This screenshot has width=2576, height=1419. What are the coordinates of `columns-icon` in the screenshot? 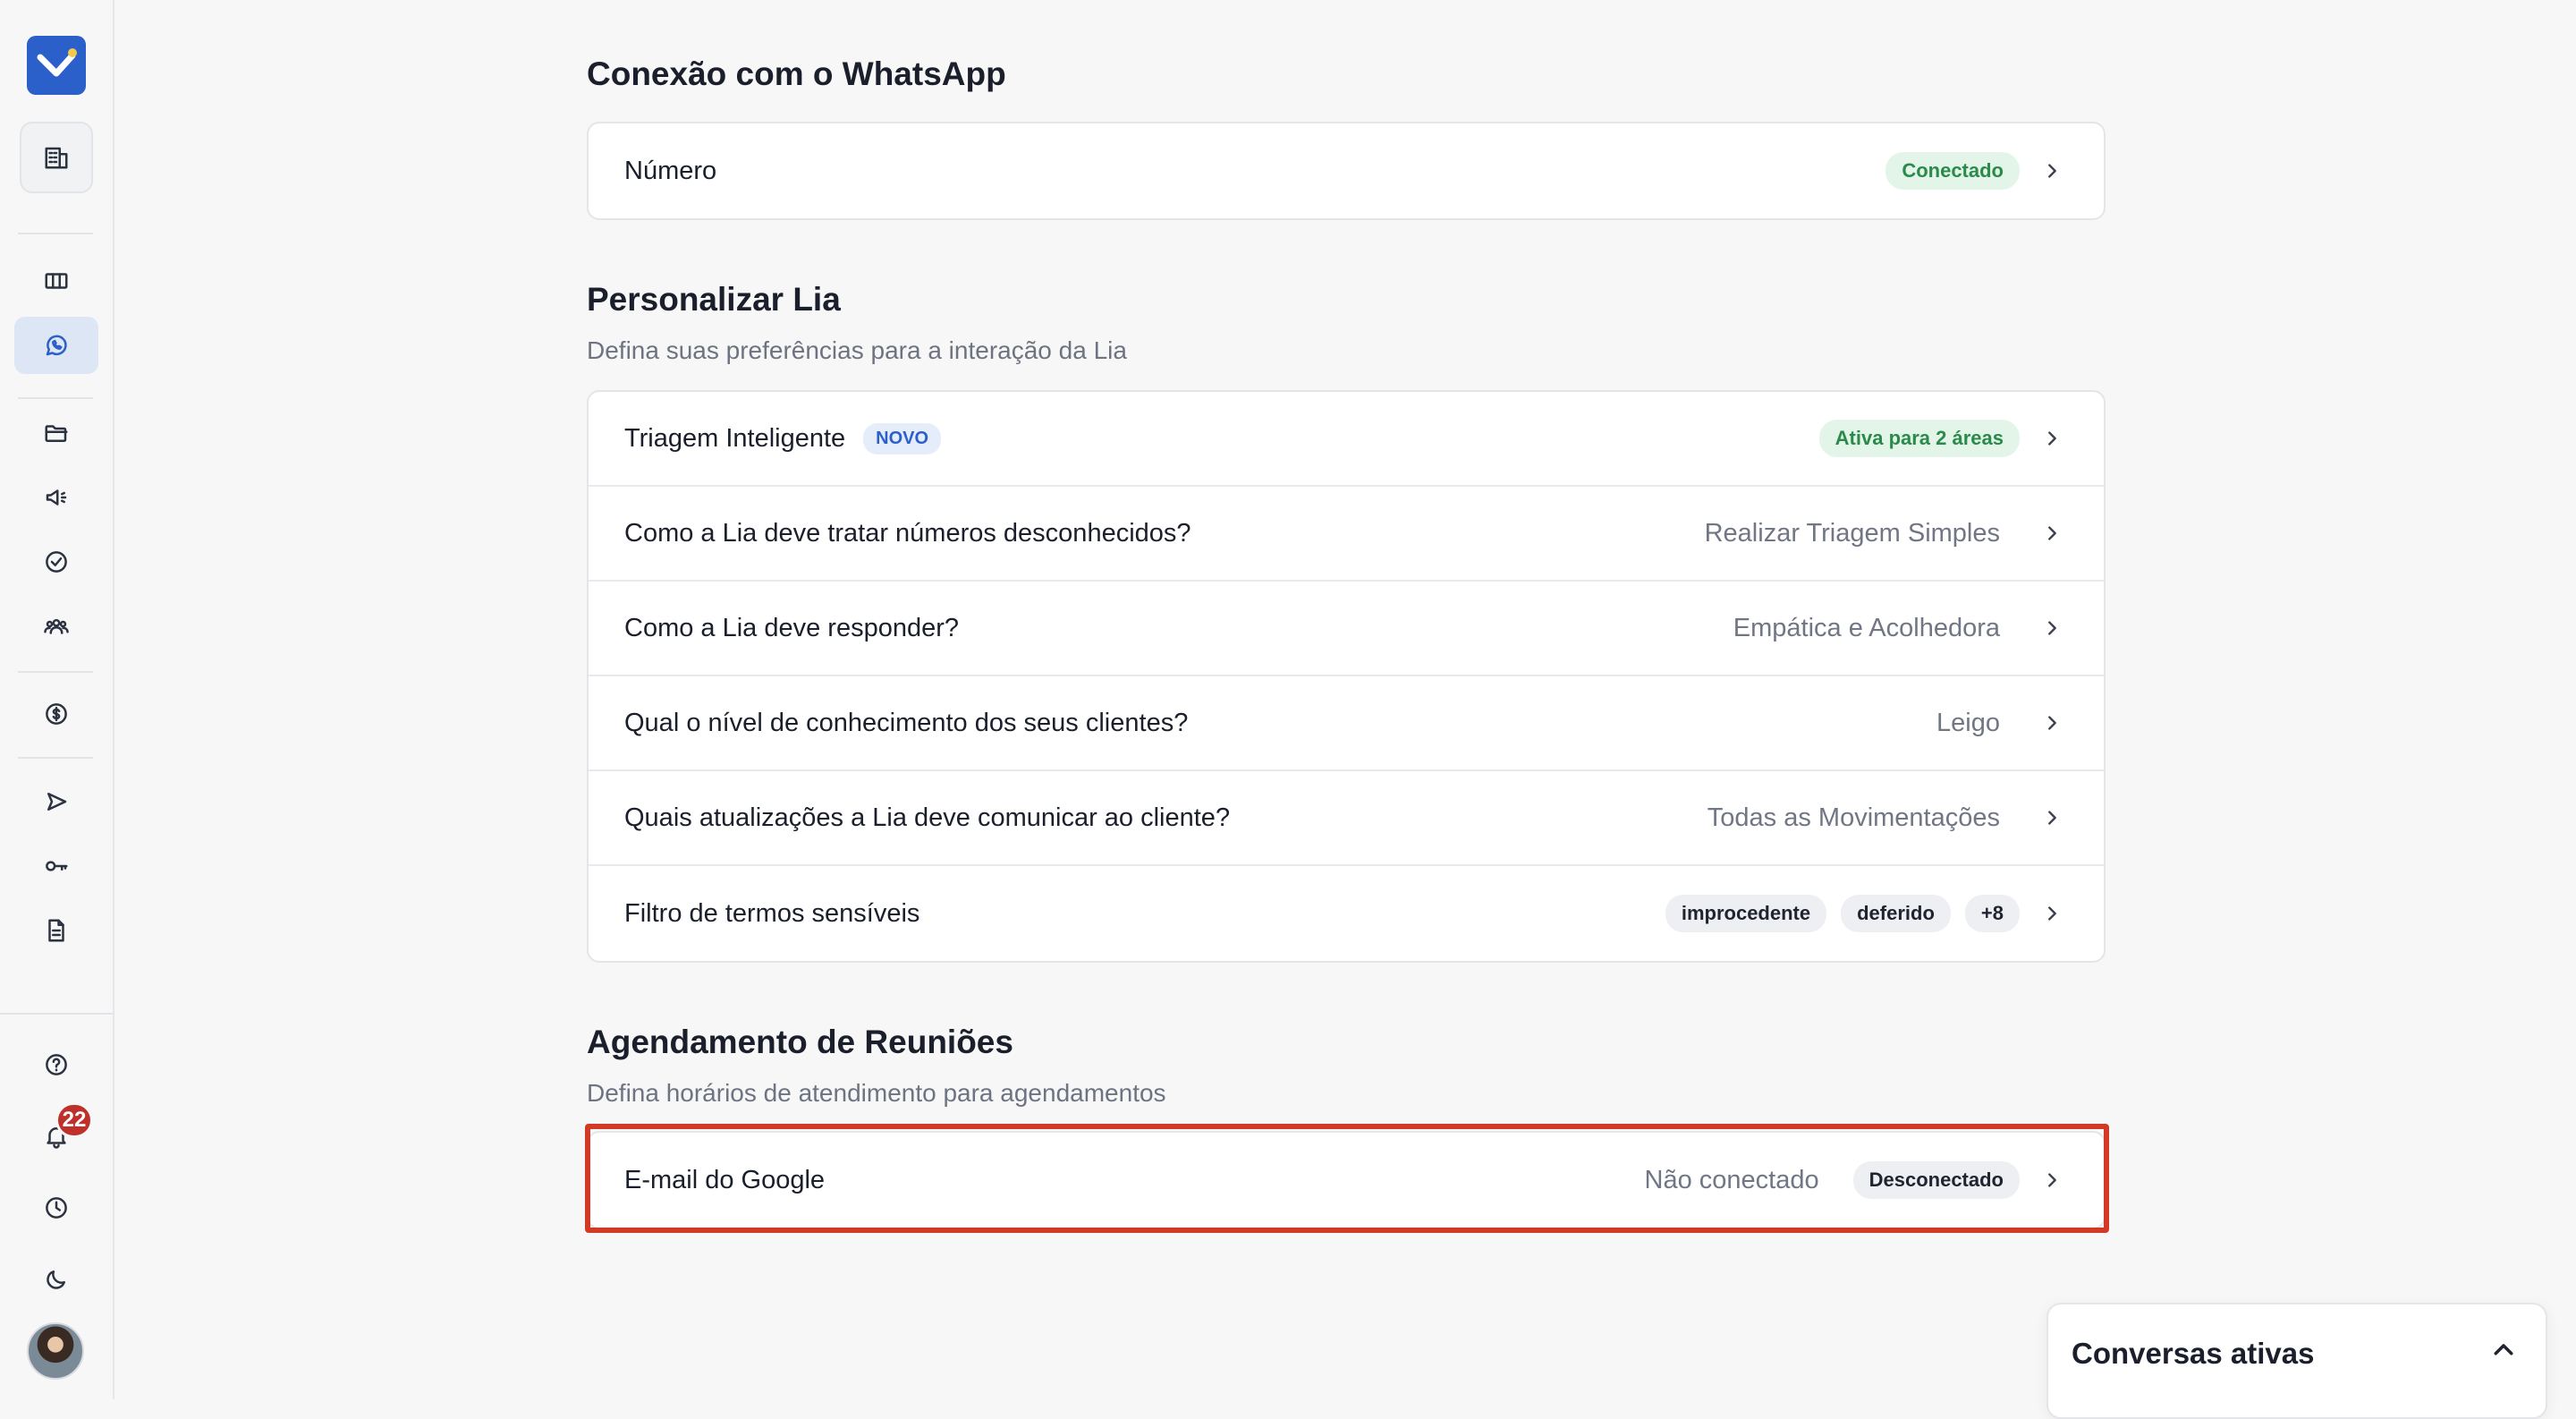 It's located at (56, 281).